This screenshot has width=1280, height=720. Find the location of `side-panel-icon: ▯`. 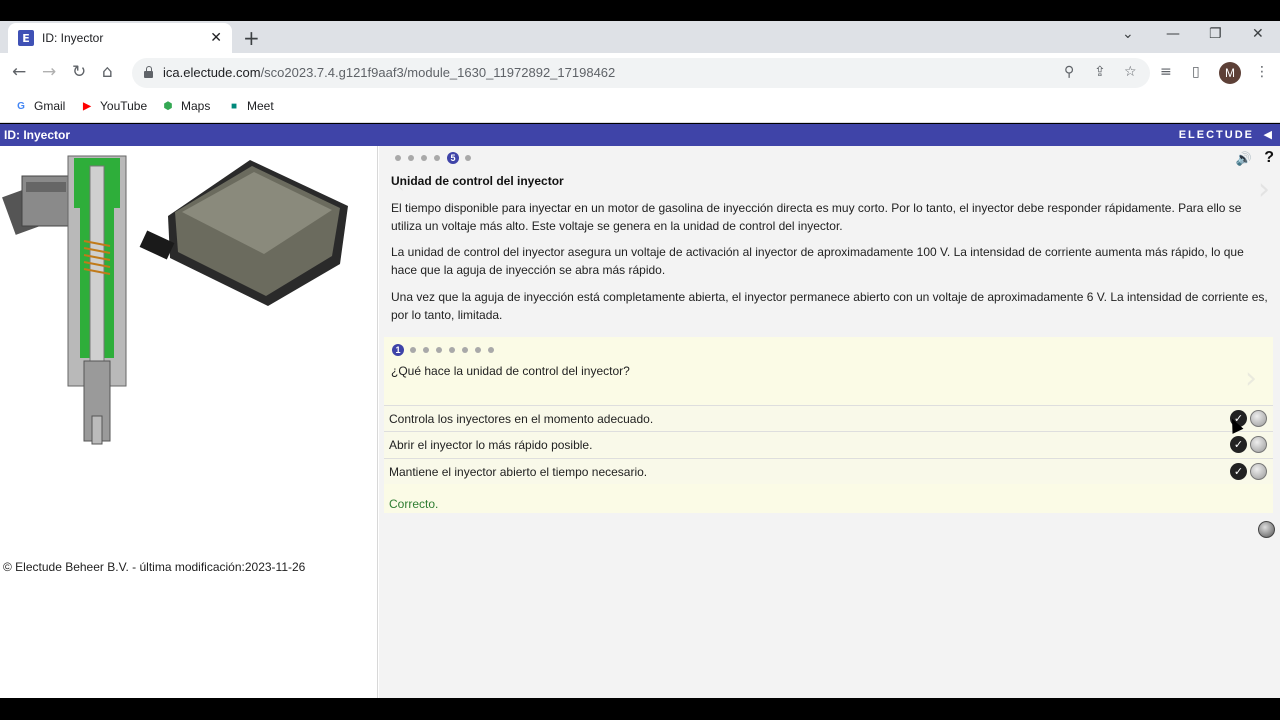

side-panel-icon: ▯ is located at coordinates (1196, 72).